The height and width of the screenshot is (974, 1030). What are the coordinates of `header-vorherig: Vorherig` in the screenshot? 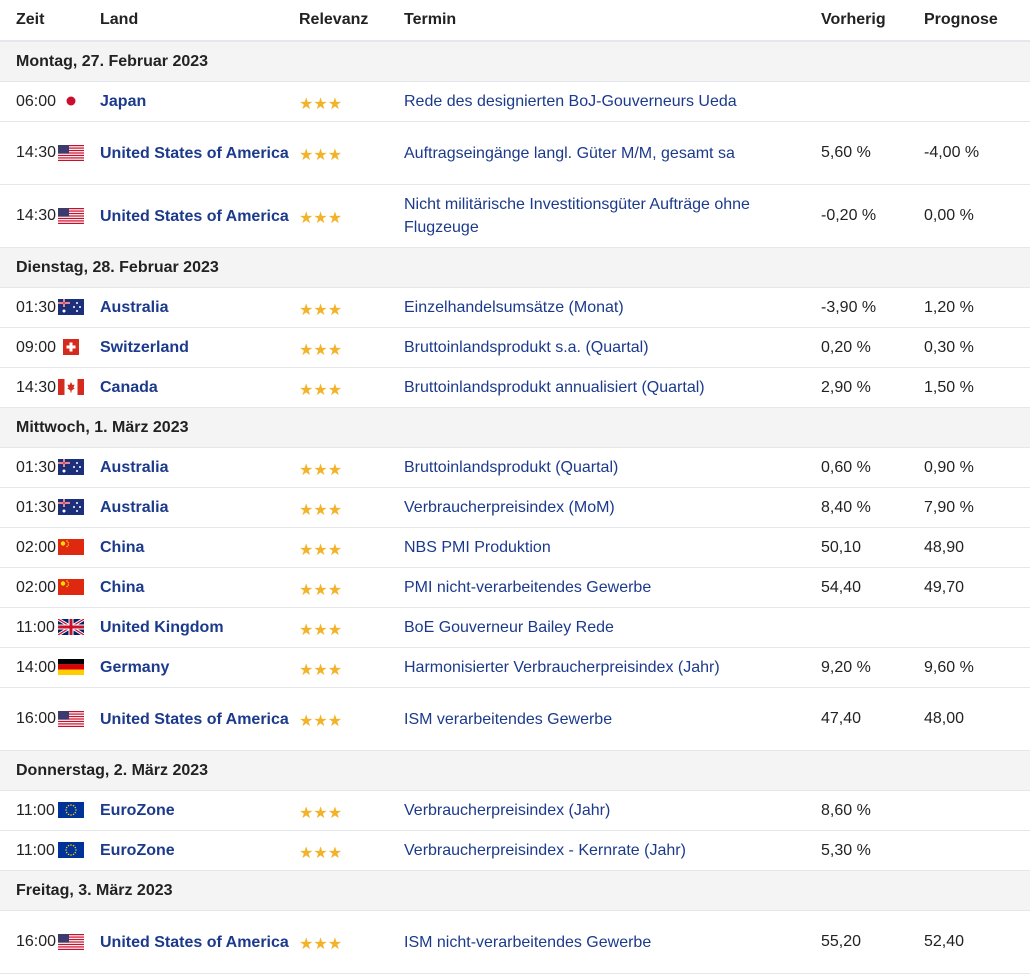 It's located at (872, 21).